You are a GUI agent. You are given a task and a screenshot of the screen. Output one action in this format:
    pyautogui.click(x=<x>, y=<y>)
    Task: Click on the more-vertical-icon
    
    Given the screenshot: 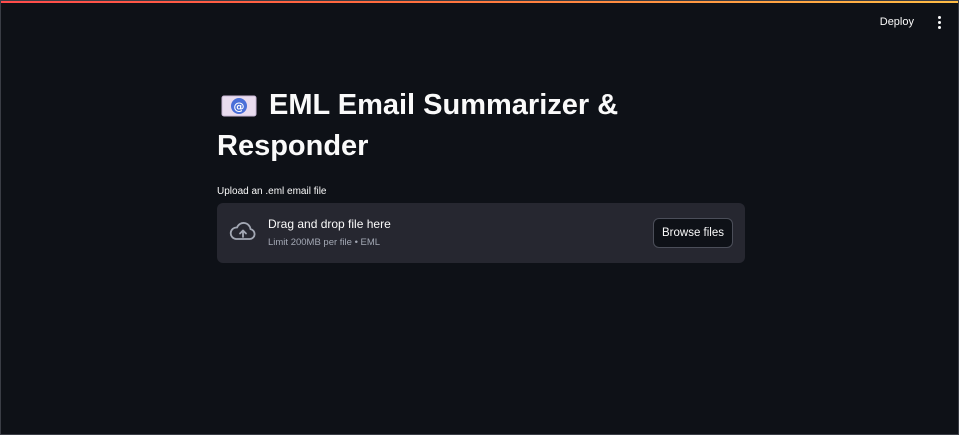 What is the action you would take?
    pyautogui.click(x=939, y=22)
    